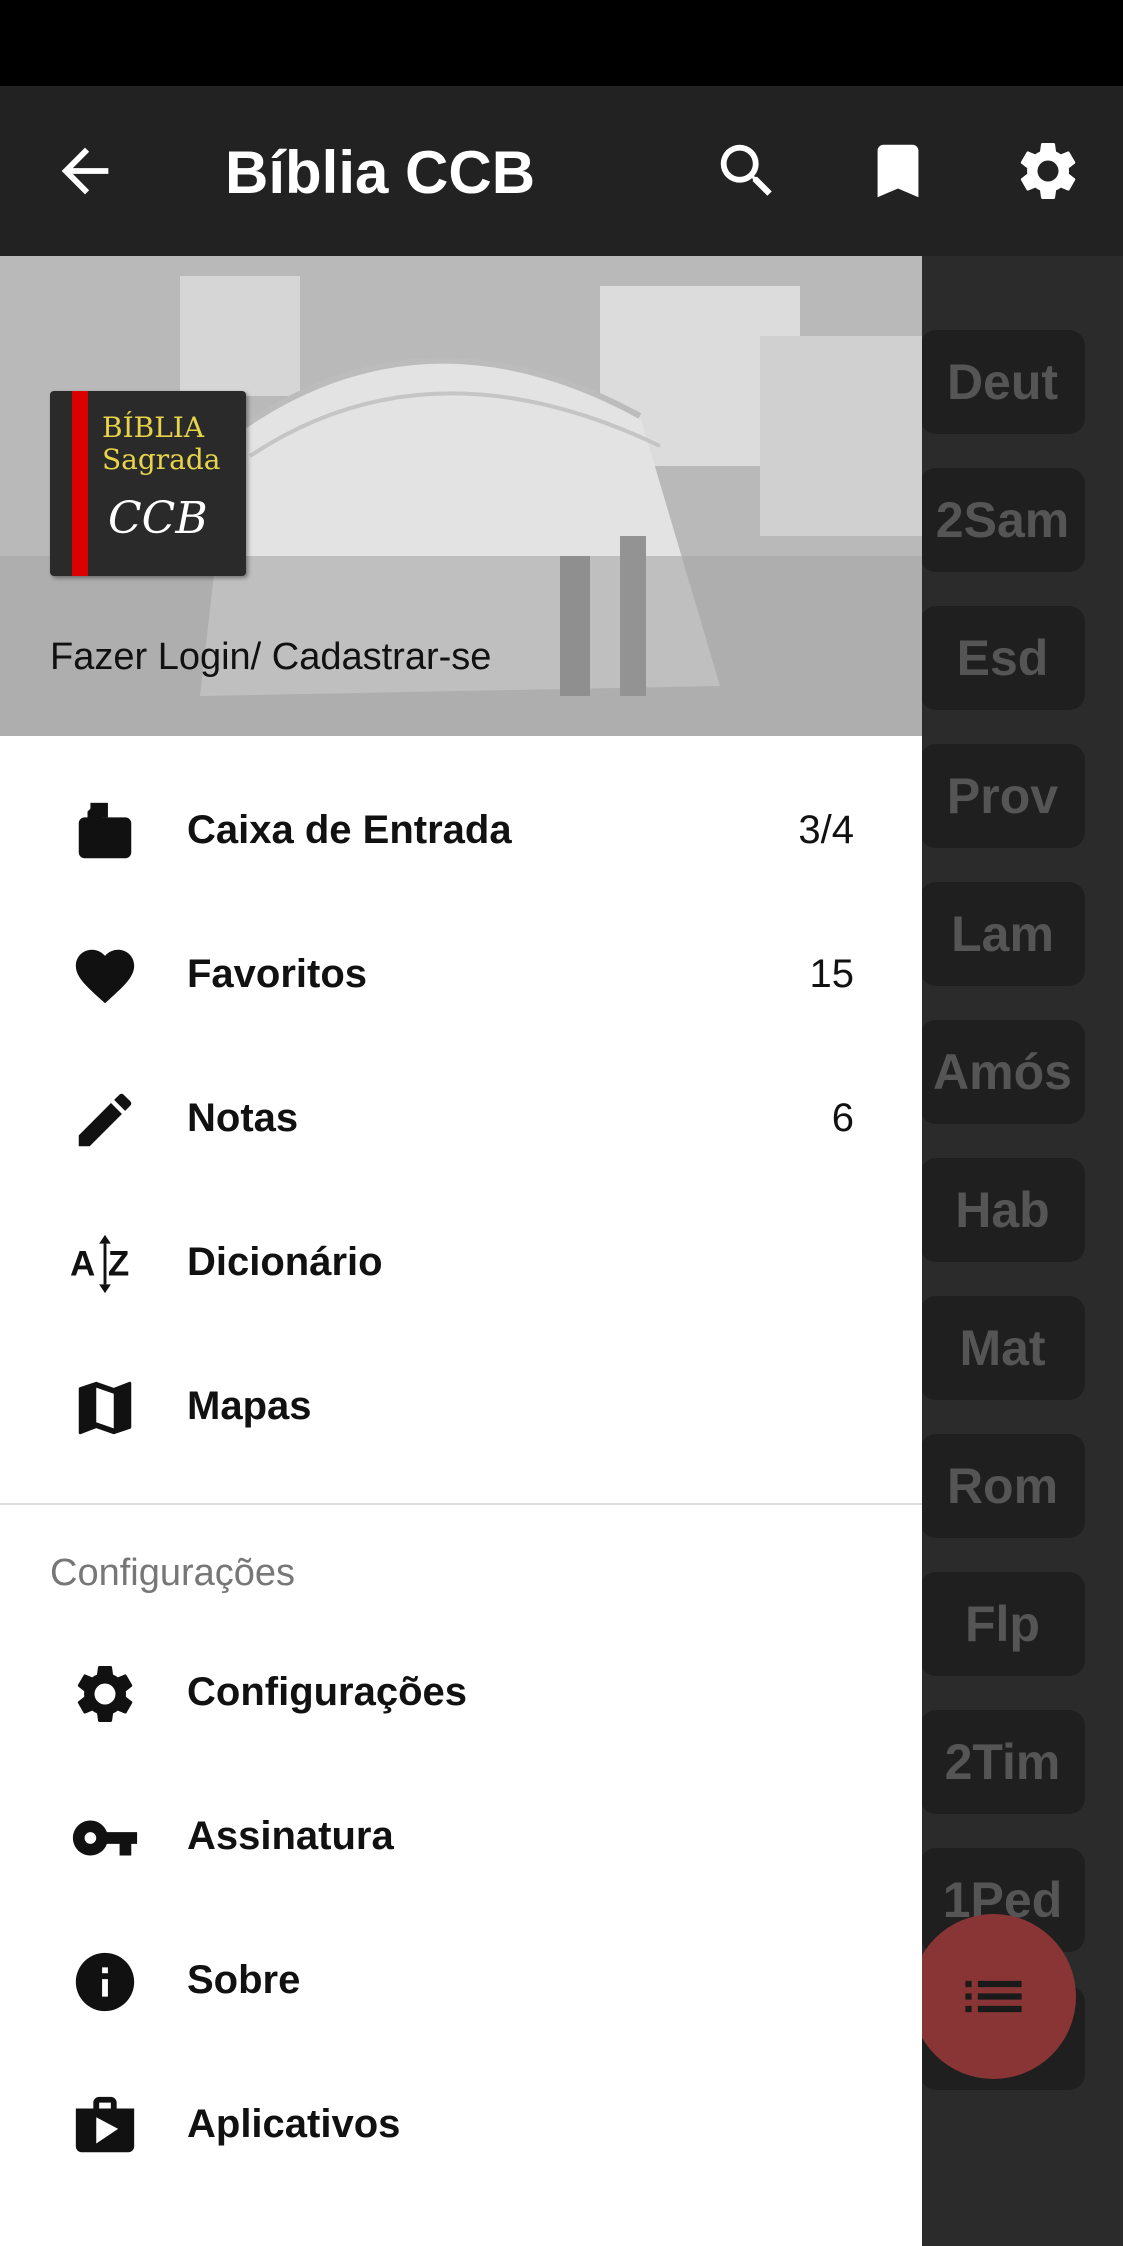 The image size is (1123, 2246). I want to click on bookmark-icon, so click(898, 171).